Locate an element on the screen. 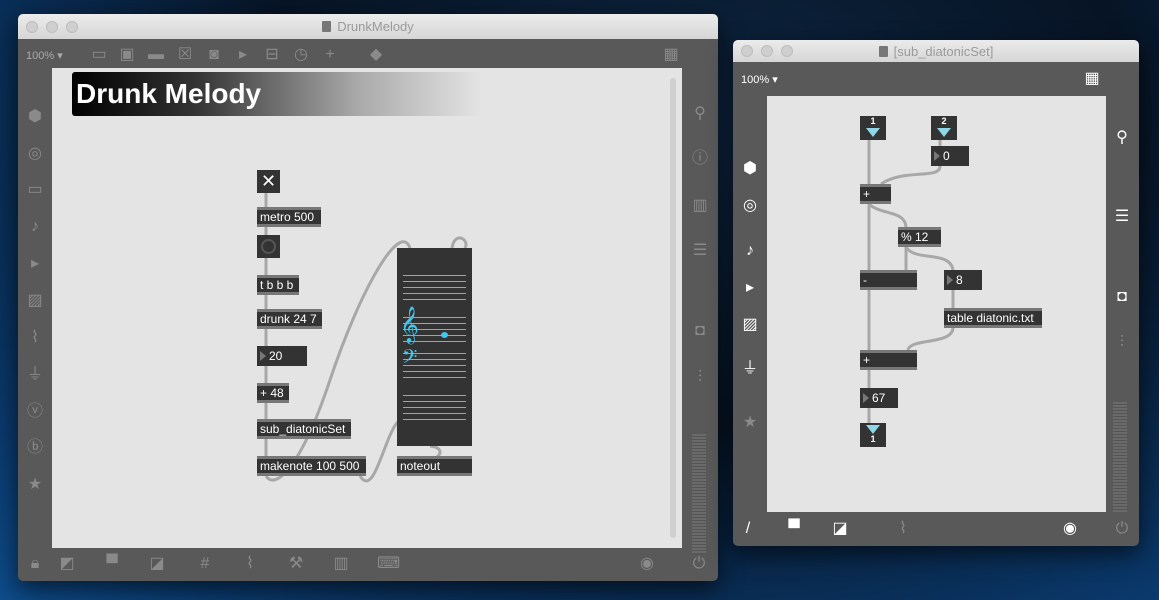 Image resolution: width=1159 pixels, height=600 pixels. number-box: 67 is located at coordinates (879, 398).